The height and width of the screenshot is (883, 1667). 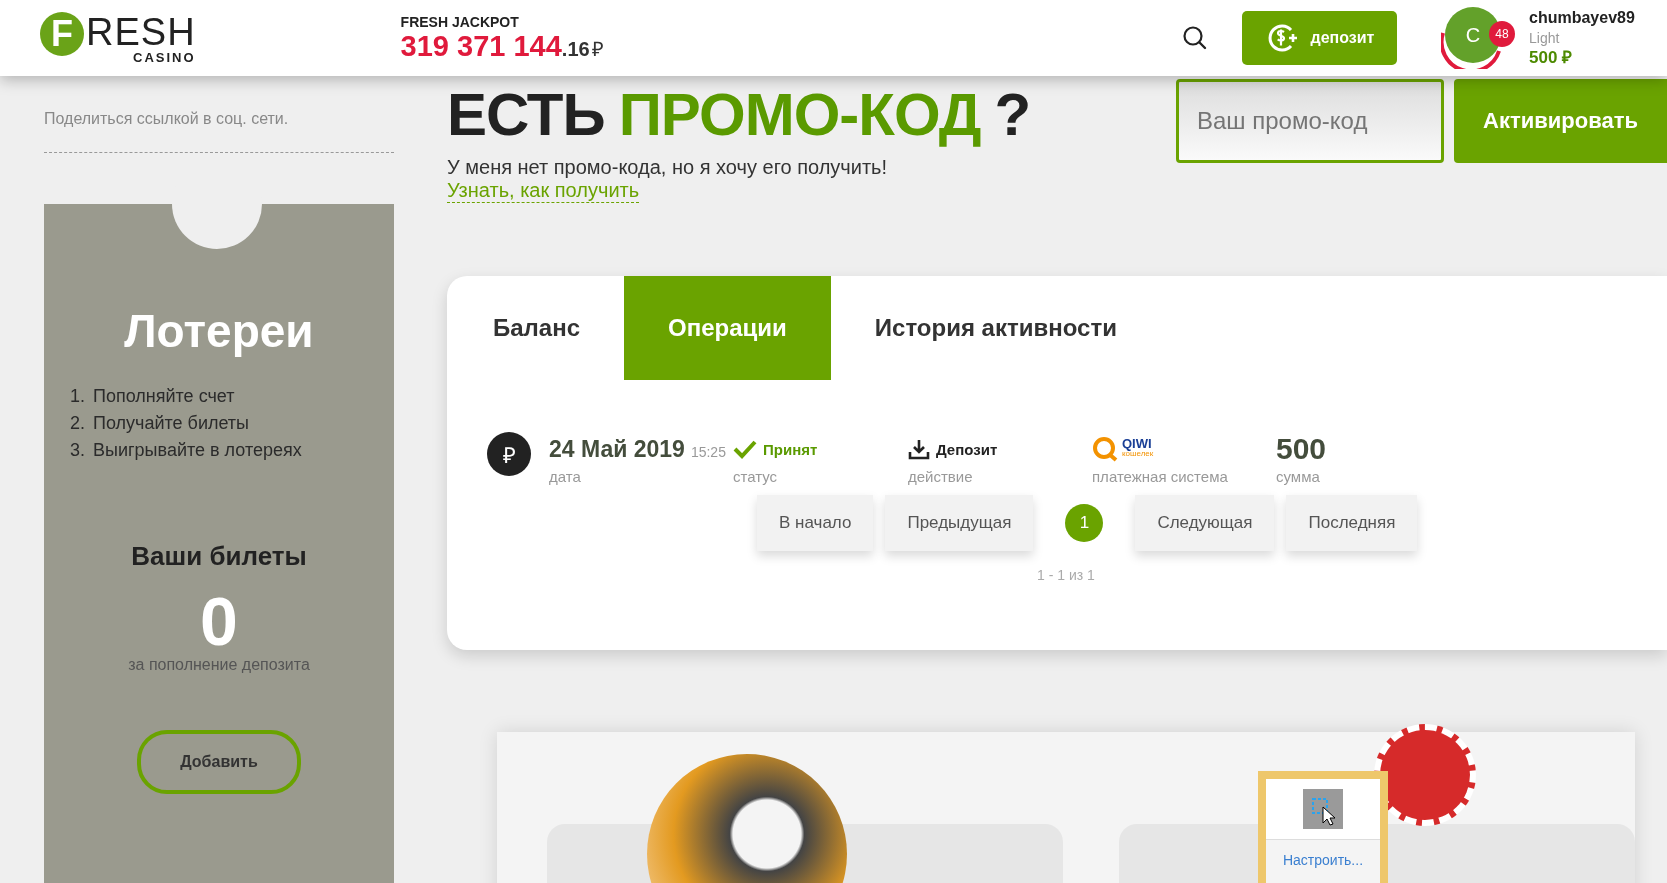 I want to click on column-label: сумма, so click(x=1298, y=476).